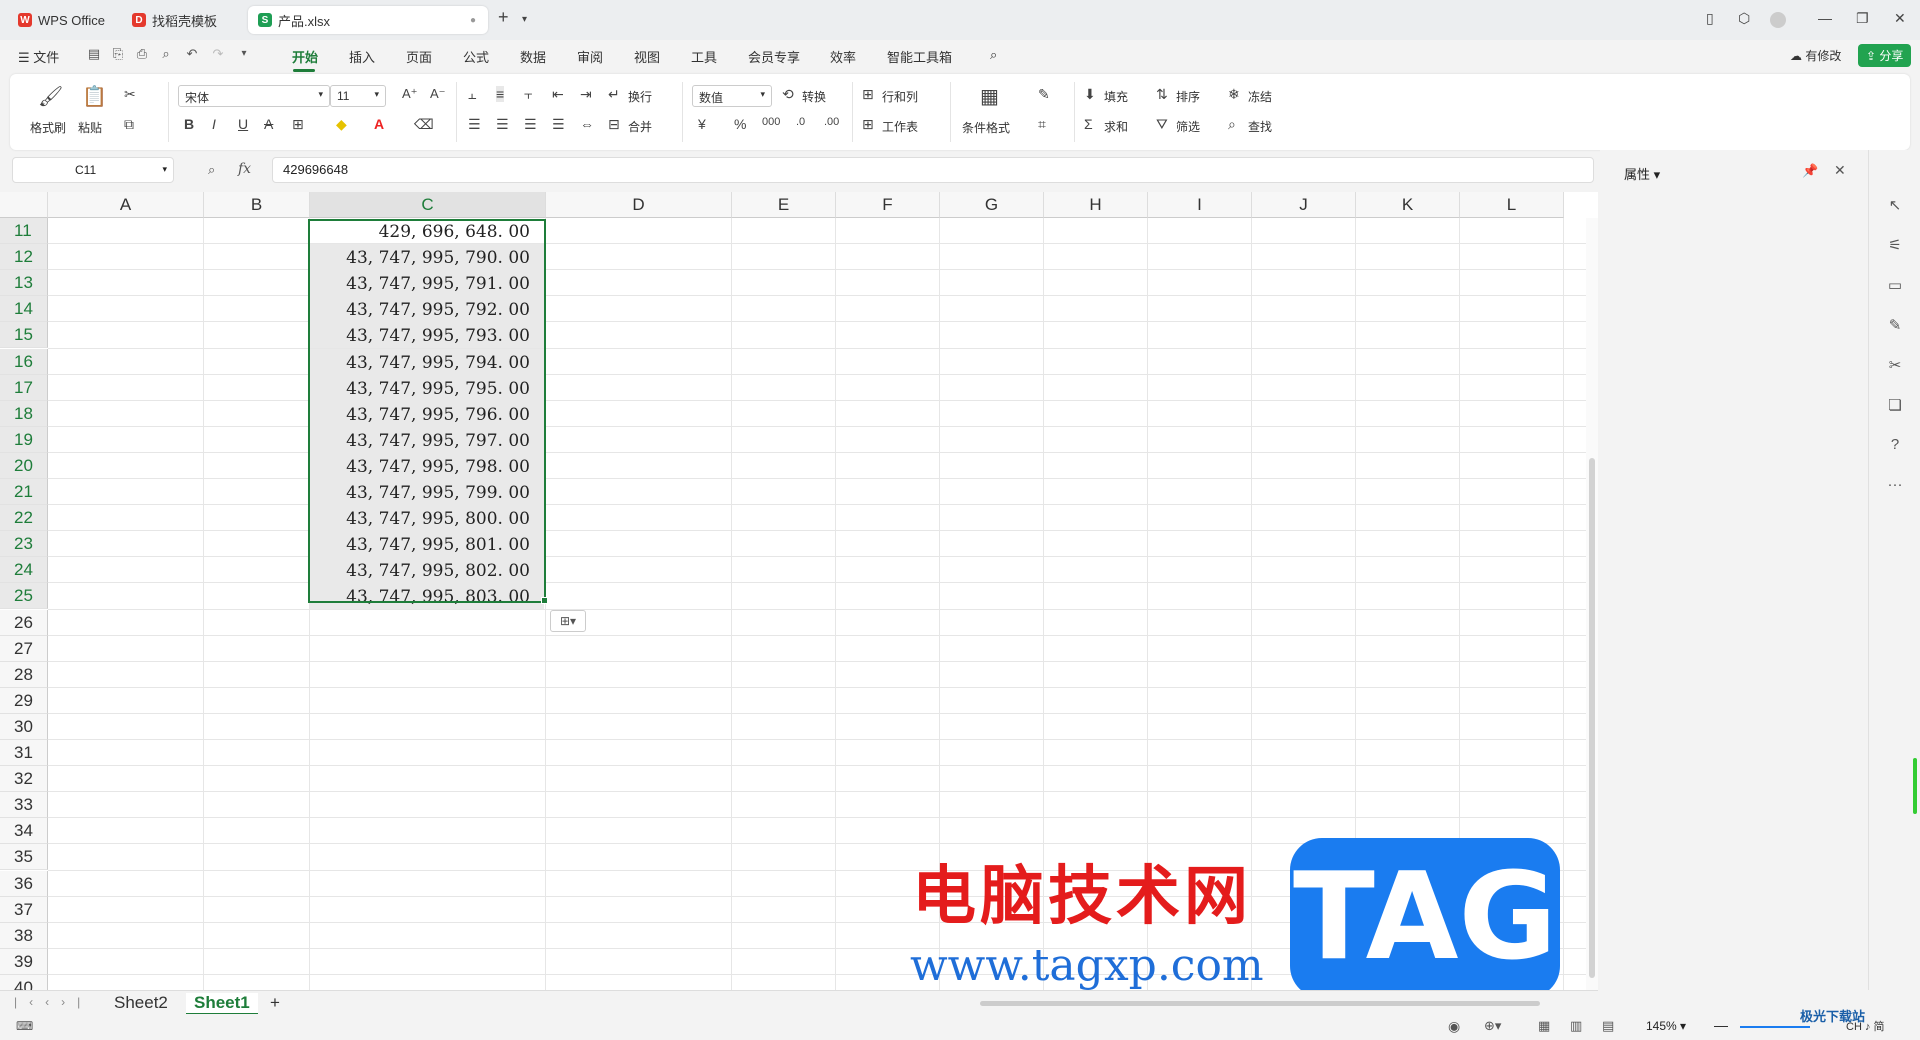  What do you see at coordinates (784, 205) in the screenshot?
I see `column-header-e: E` at bounding box center [784, 205].